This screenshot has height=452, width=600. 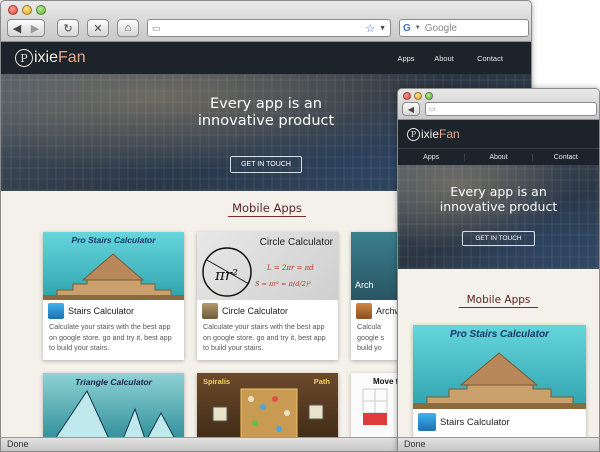 What do you see at coordinates (35, 28) in the screenshot?
I see `forward-arrow-icon: ▶` at bounding box center [35, 28].